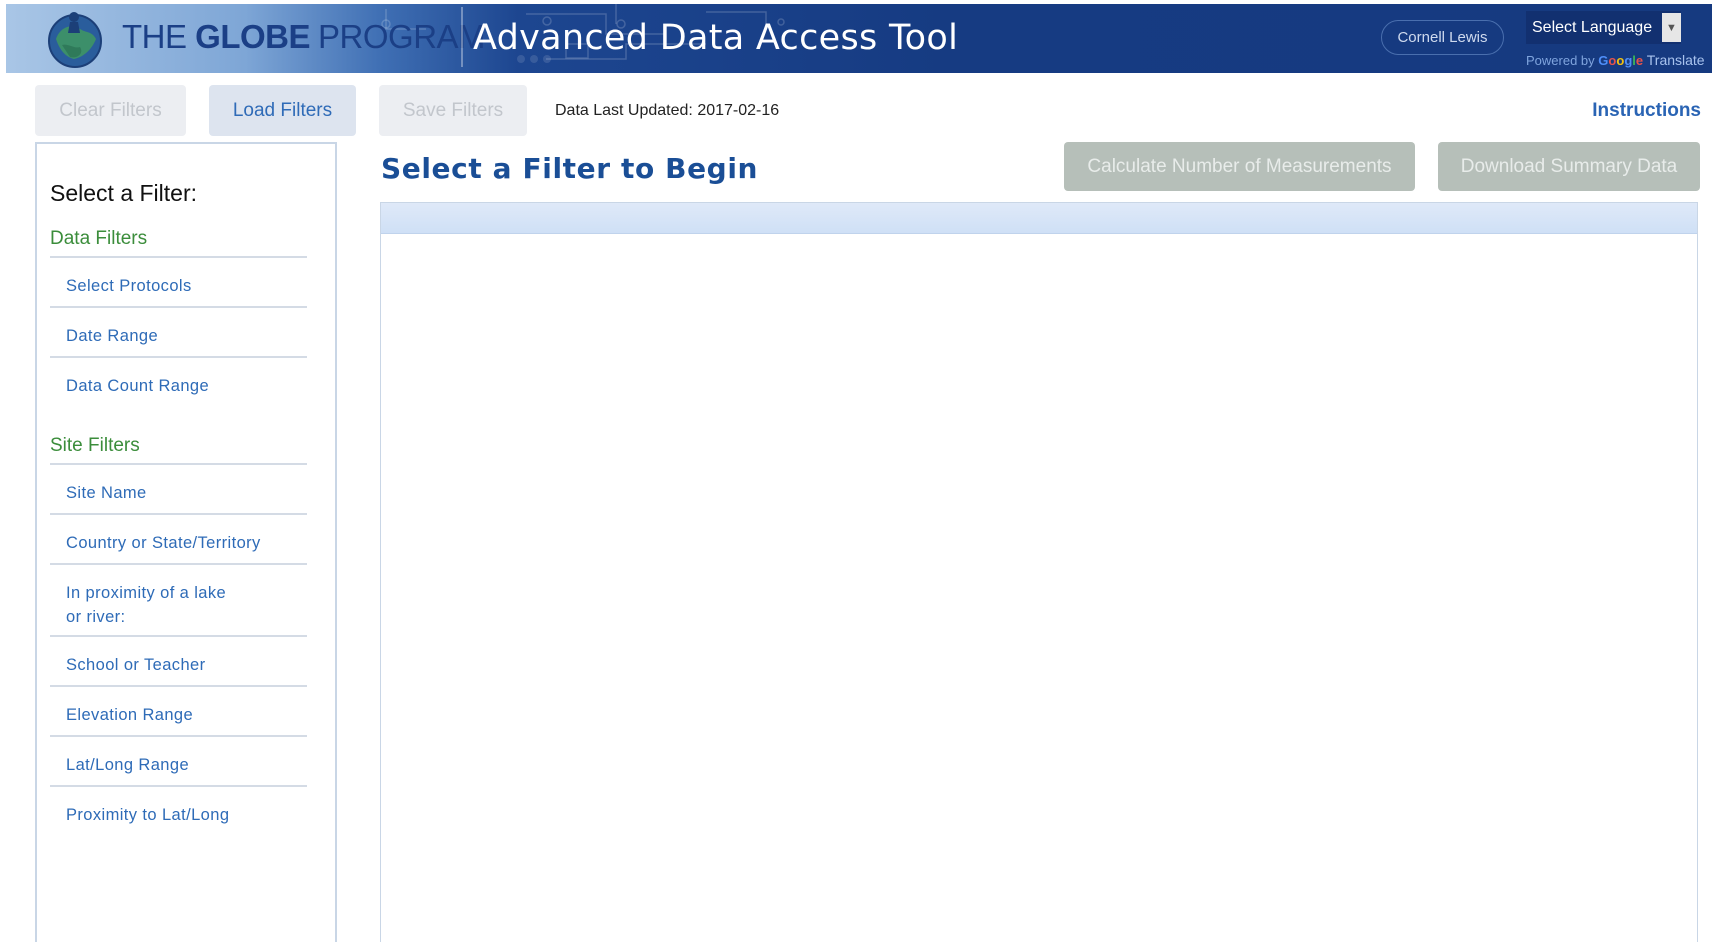  I want to click on filter-site-name: Site Name, so click(186, 493).